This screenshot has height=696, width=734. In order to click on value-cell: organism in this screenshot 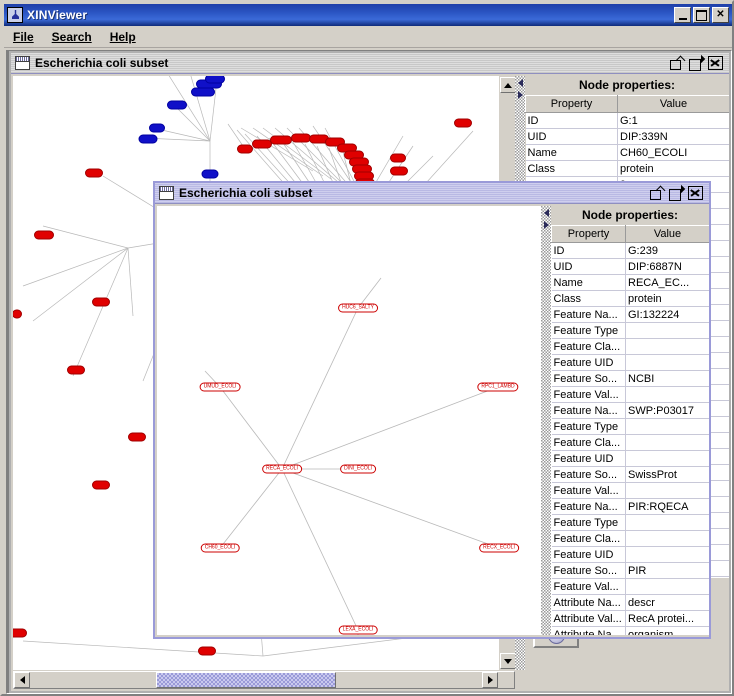, I will do `click(667, 630)`.